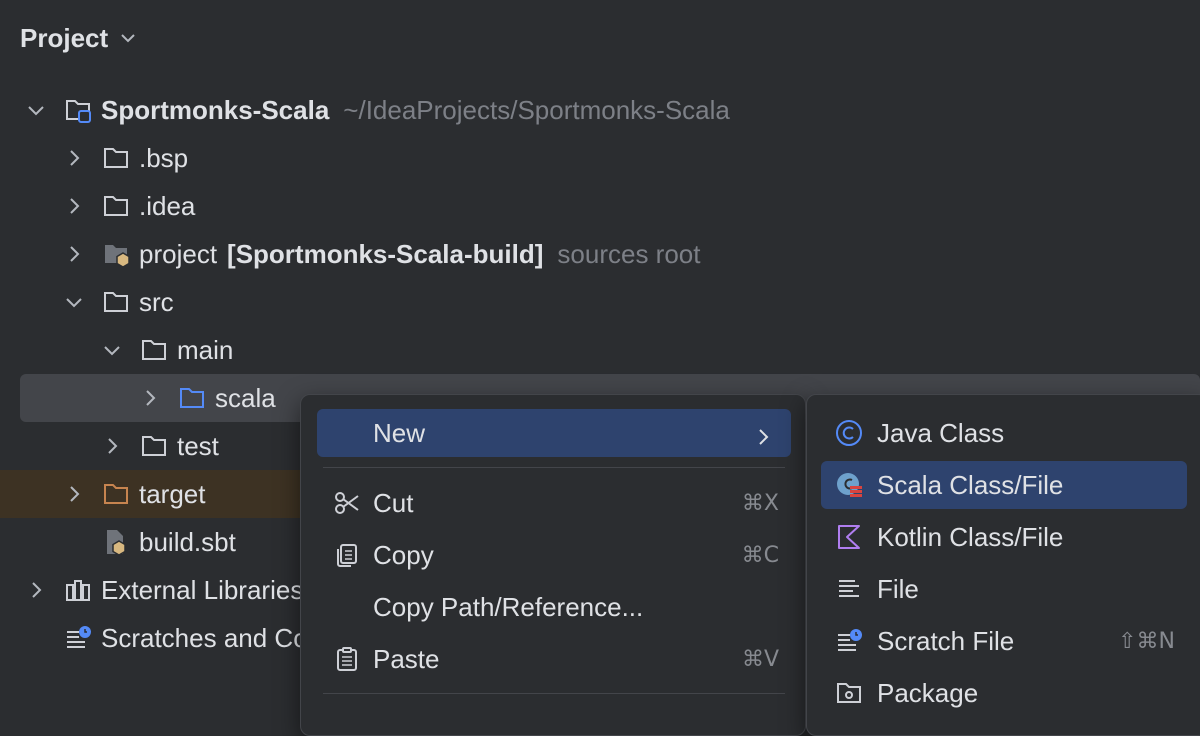 This screenshot has width=1200, height=736. I want to click on tree-item-bsp: .bsp, so click(126, 158).